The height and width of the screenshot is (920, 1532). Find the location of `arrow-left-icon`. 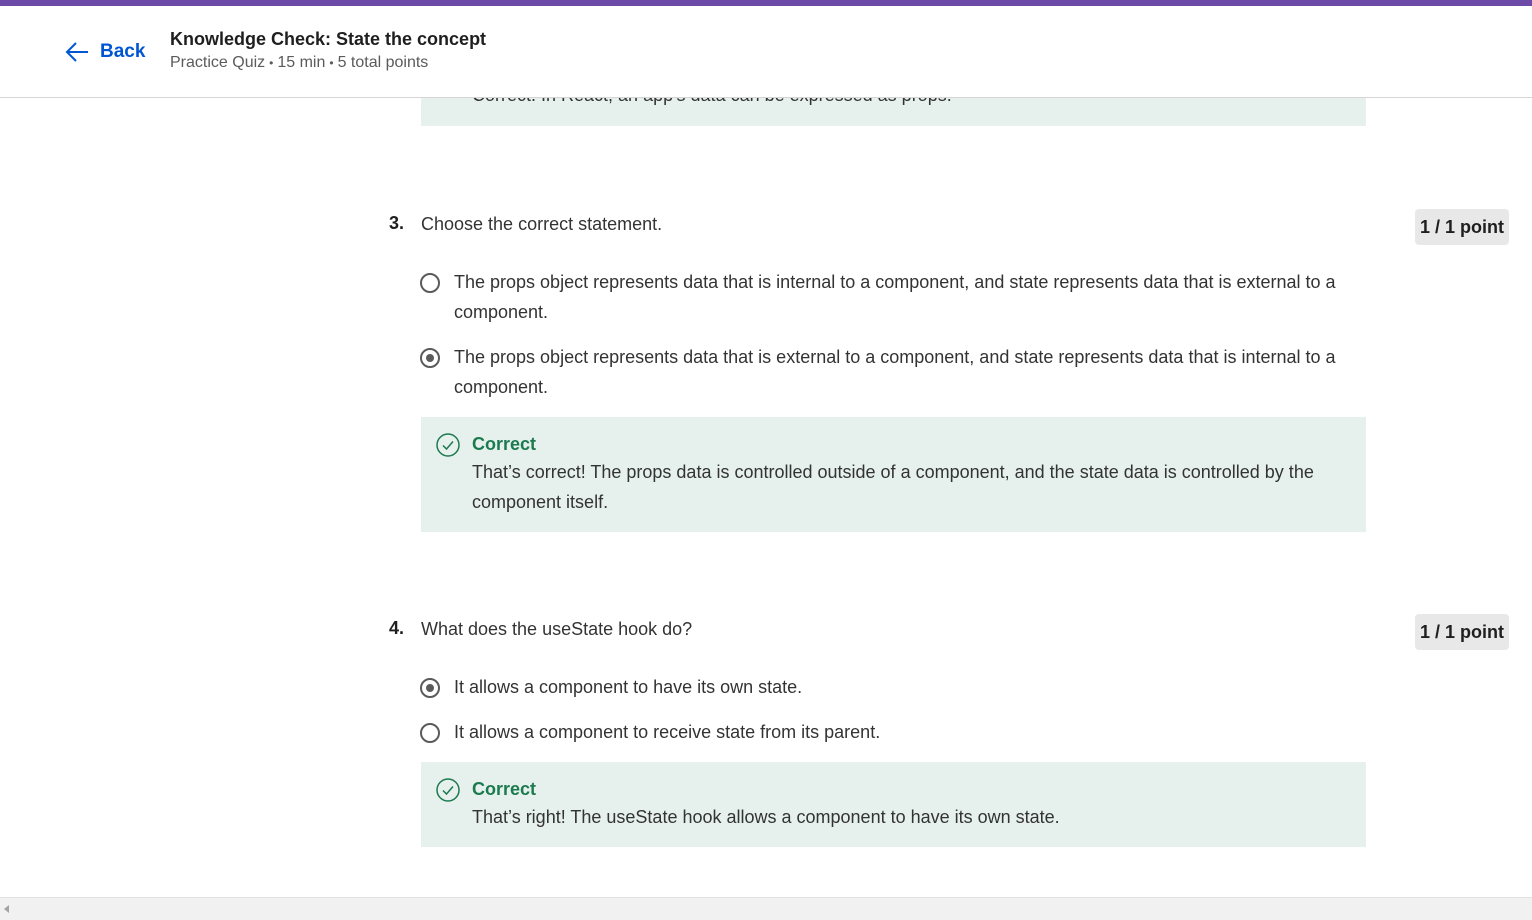

arrow-left-icon is located at coordinates (76, 52).